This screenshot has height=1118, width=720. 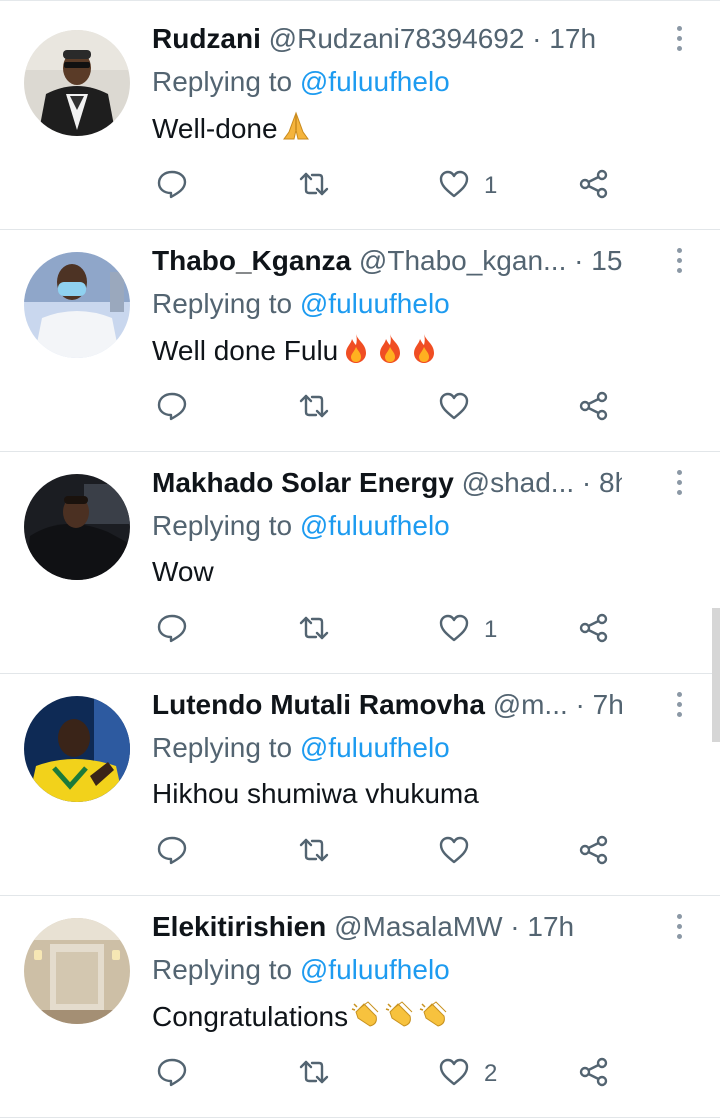 I want to click on like-button: 2, so click(x=467, y=1074).